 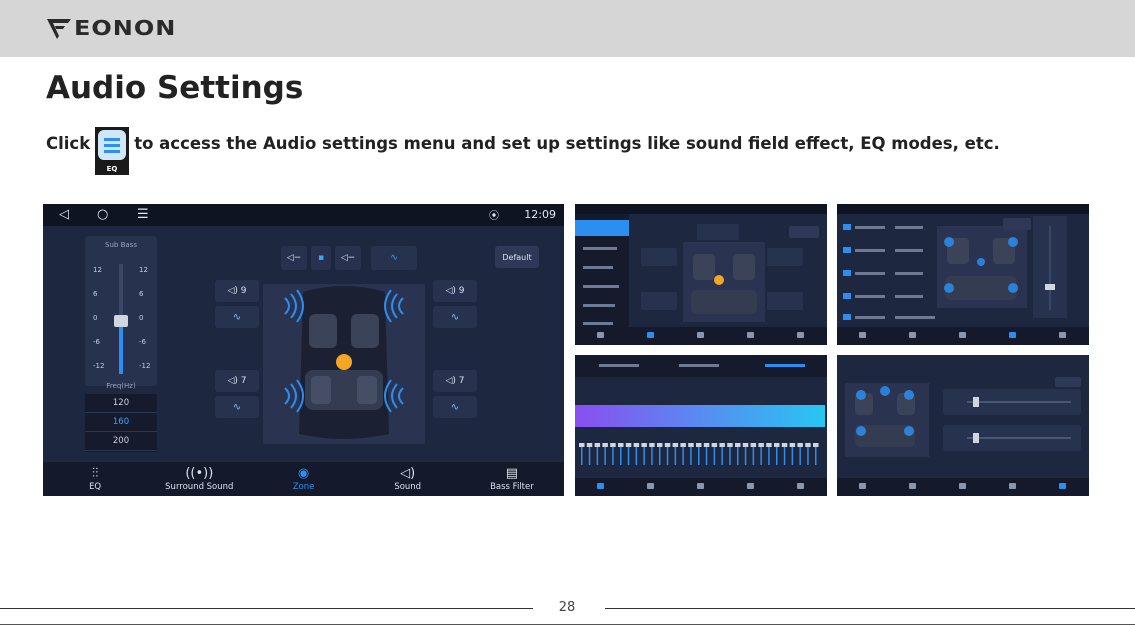 I want to click on nav-item-bass-filter: ▤ Bass Filter, so click(x=512, y=479).